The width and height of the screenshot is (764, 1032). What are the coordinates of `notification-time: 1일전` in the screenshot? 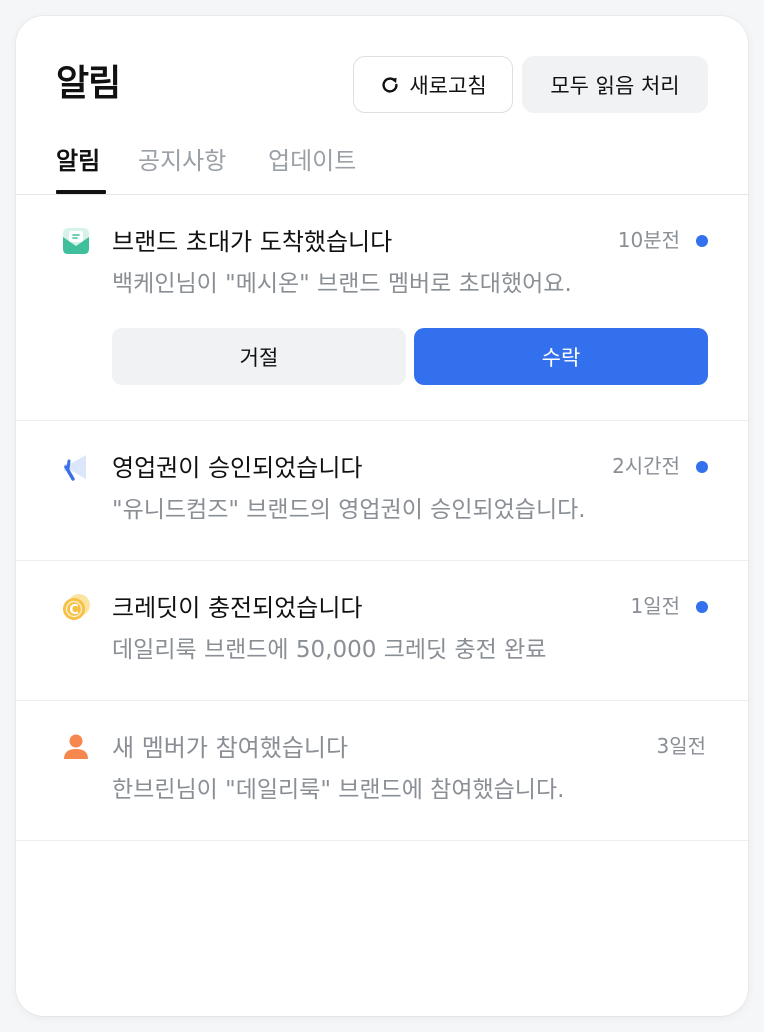 It's located at (655, 606).